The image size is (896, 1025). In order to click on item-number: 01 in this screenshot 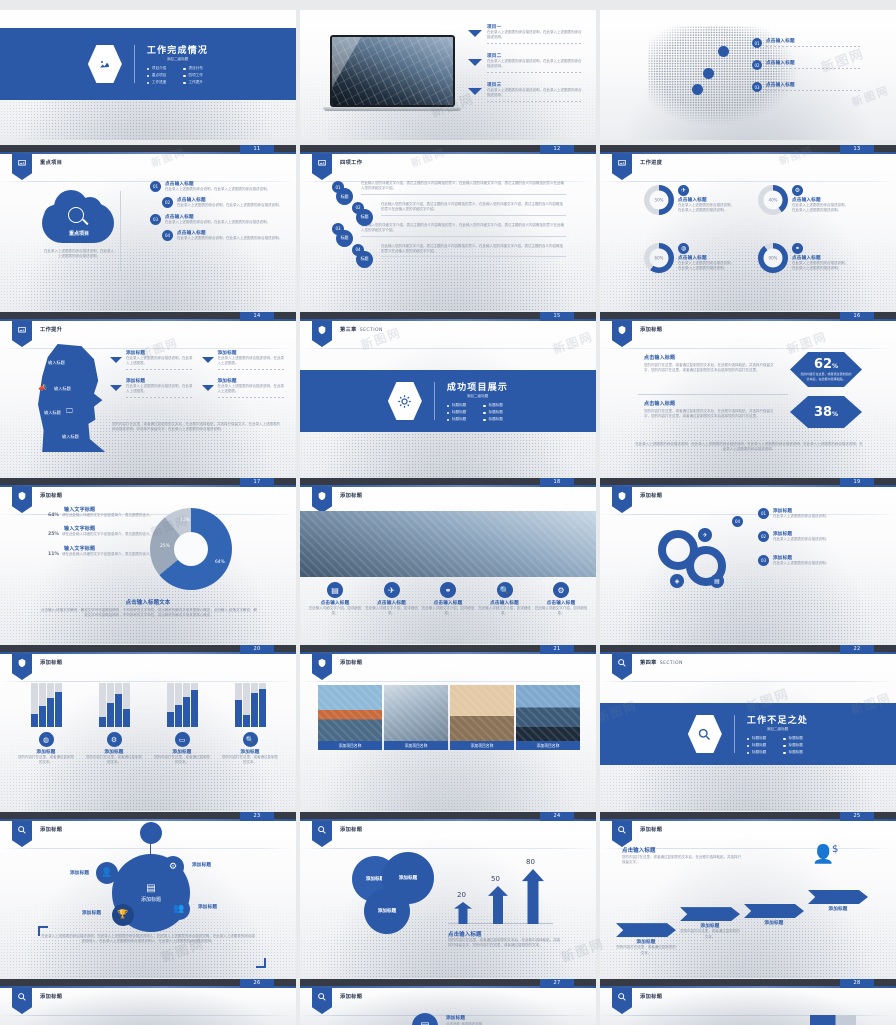, I will do `click(155, 186)`.